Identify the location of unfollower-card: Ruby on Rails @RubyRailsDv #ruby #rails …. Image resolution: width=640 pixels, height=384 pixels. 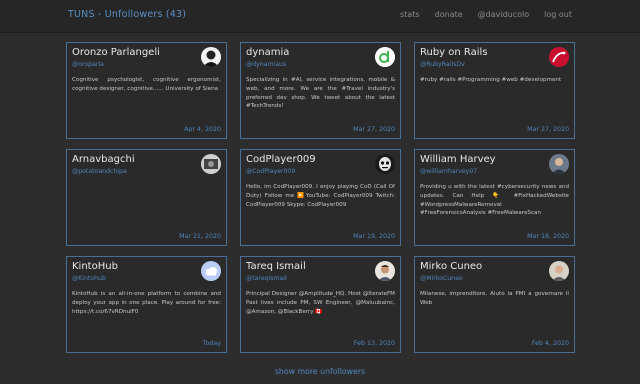
(494, 90).